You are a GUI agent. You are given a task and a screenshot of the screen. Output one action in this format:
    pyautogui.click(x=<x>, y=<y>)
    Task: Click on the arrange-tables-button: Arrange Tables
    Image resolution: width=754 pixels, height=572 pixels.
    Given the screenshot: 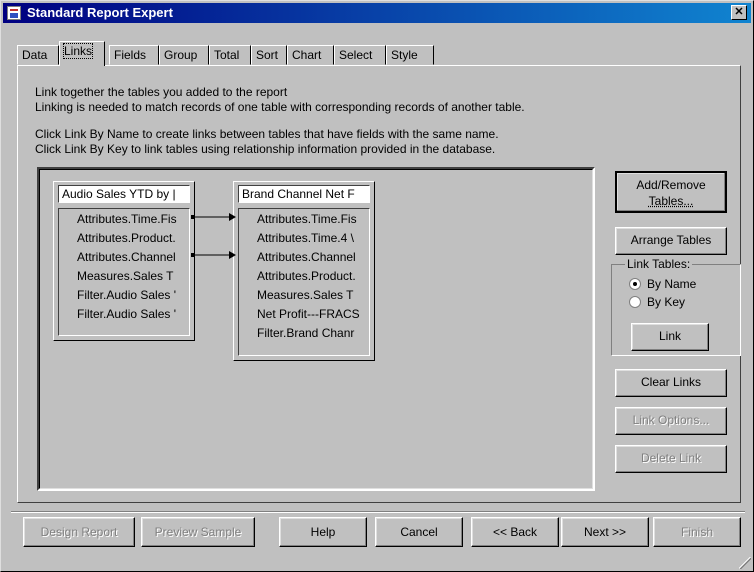 What is the action you would take?
    pyautogui.click(x=671, y=241)
    